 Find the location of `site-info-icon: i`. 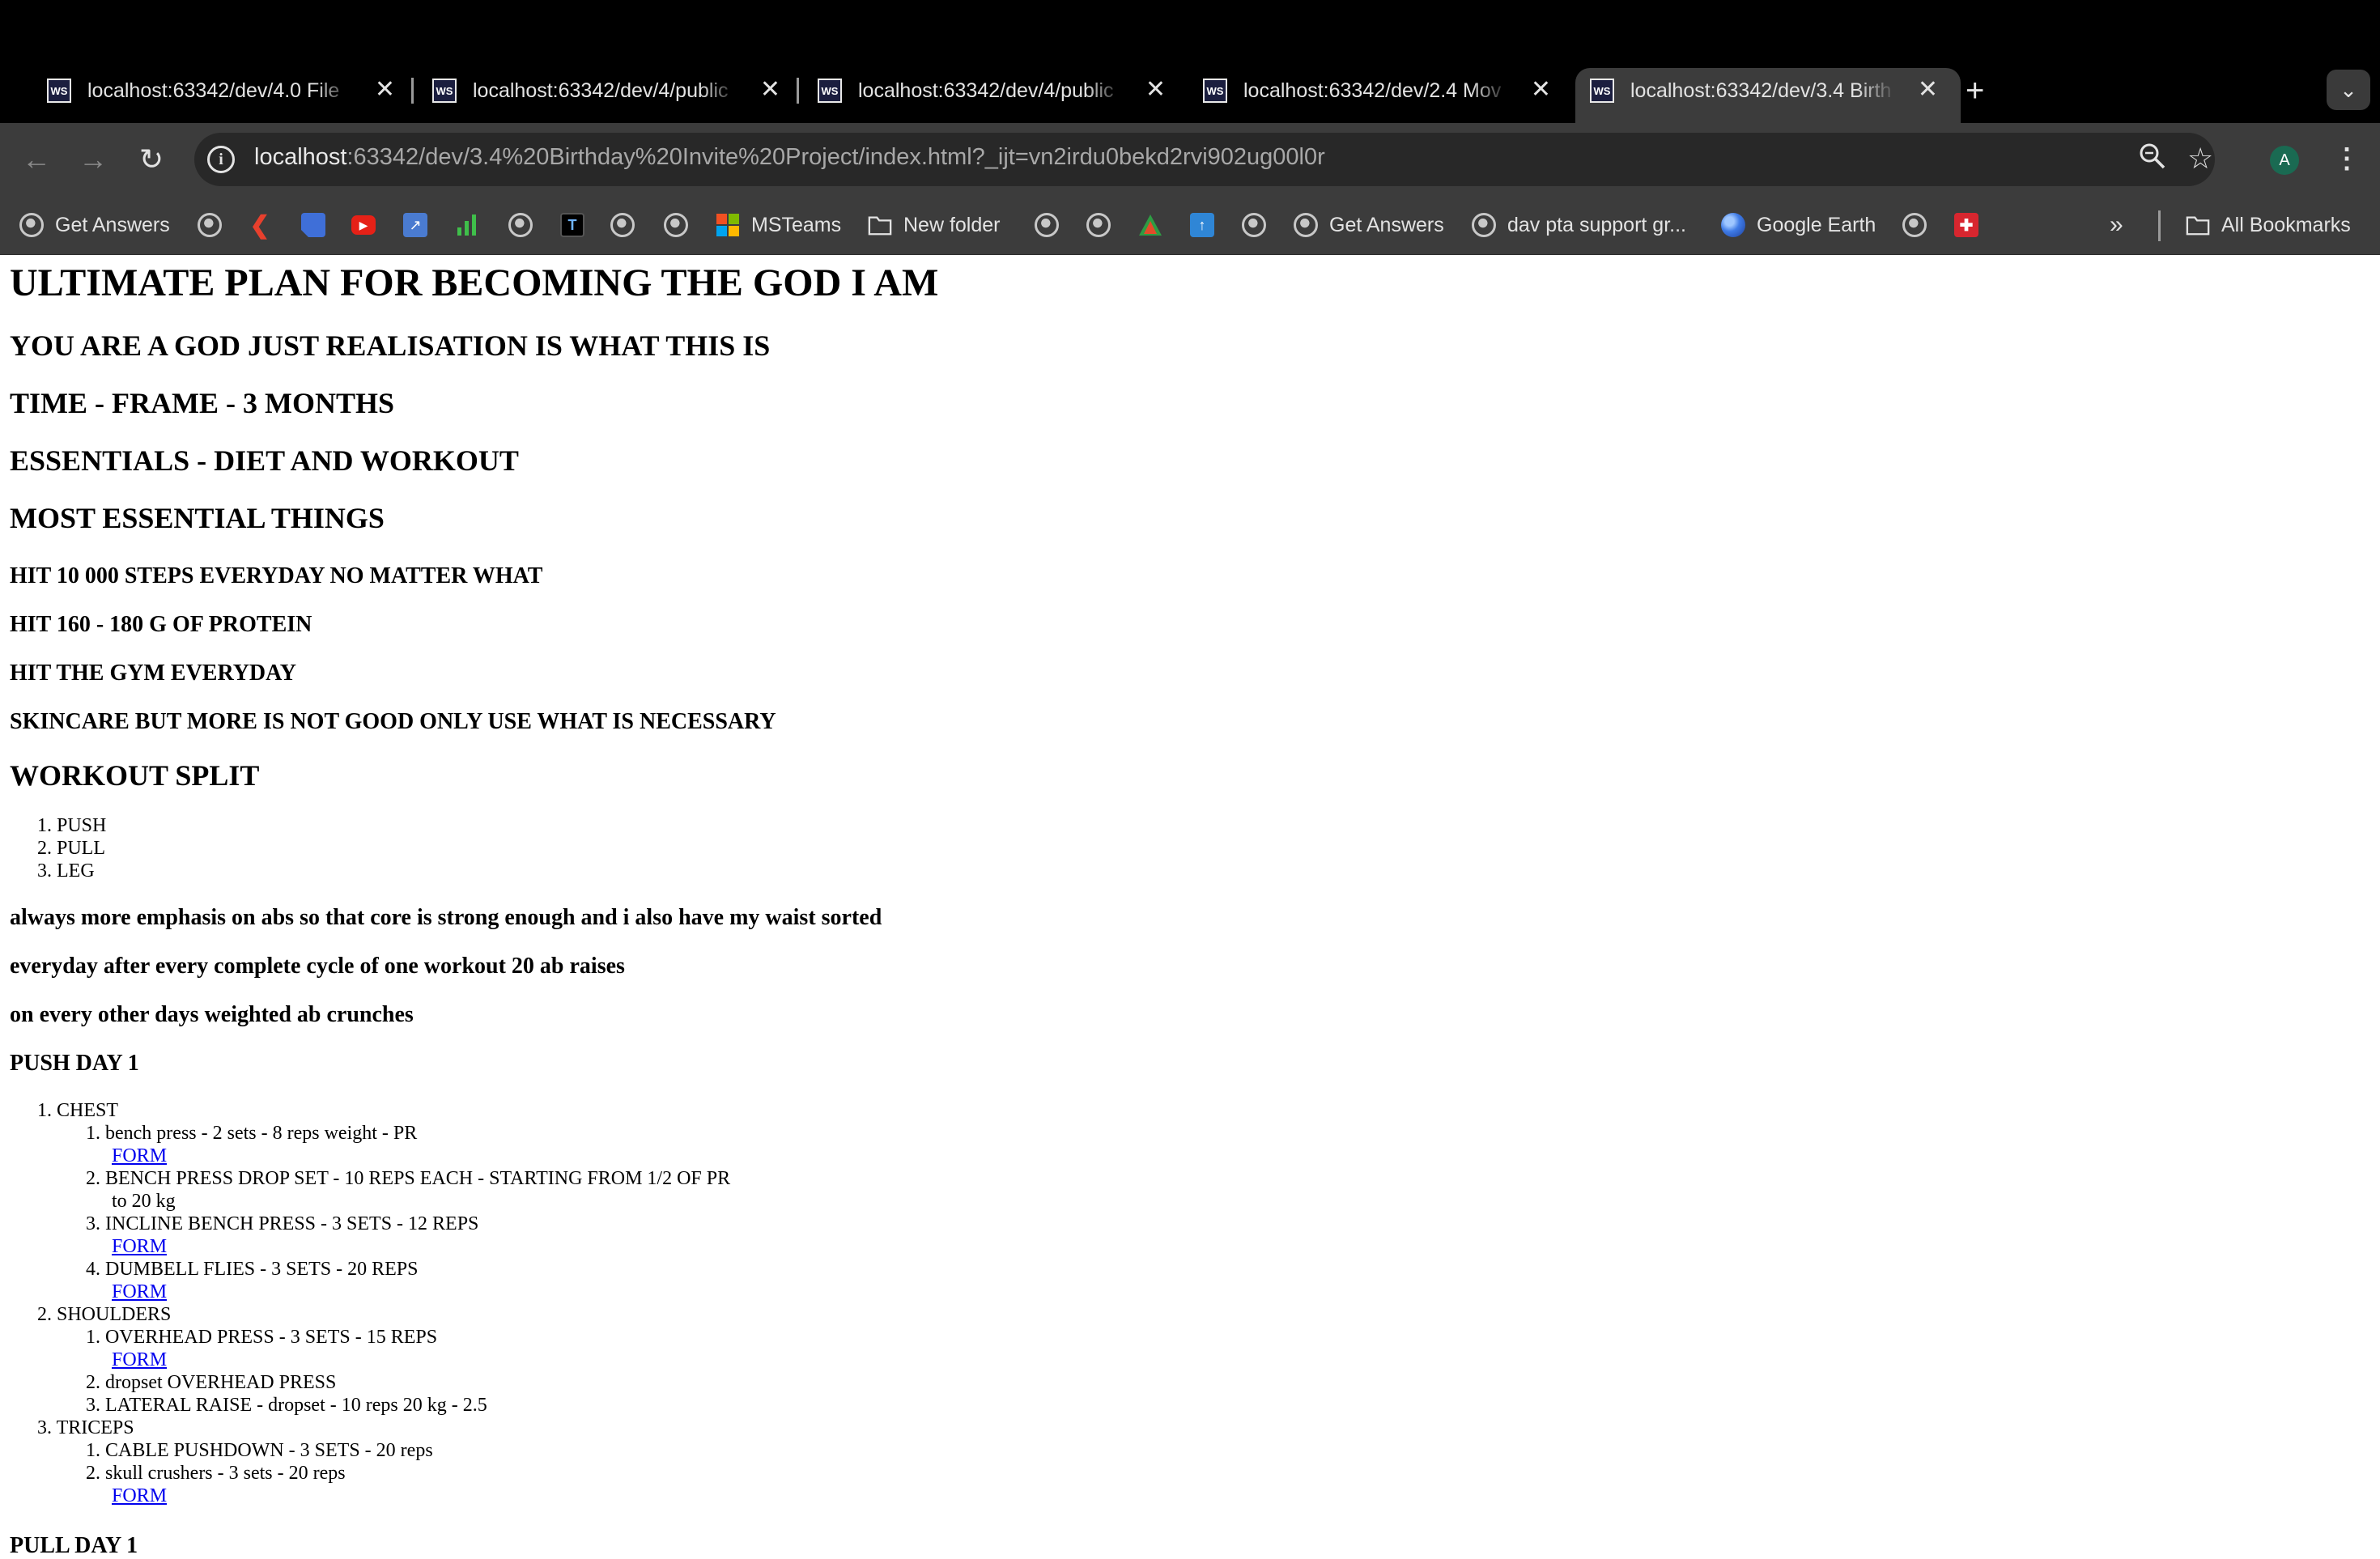

site-info-icon: i is located at coordinates (221, 159).